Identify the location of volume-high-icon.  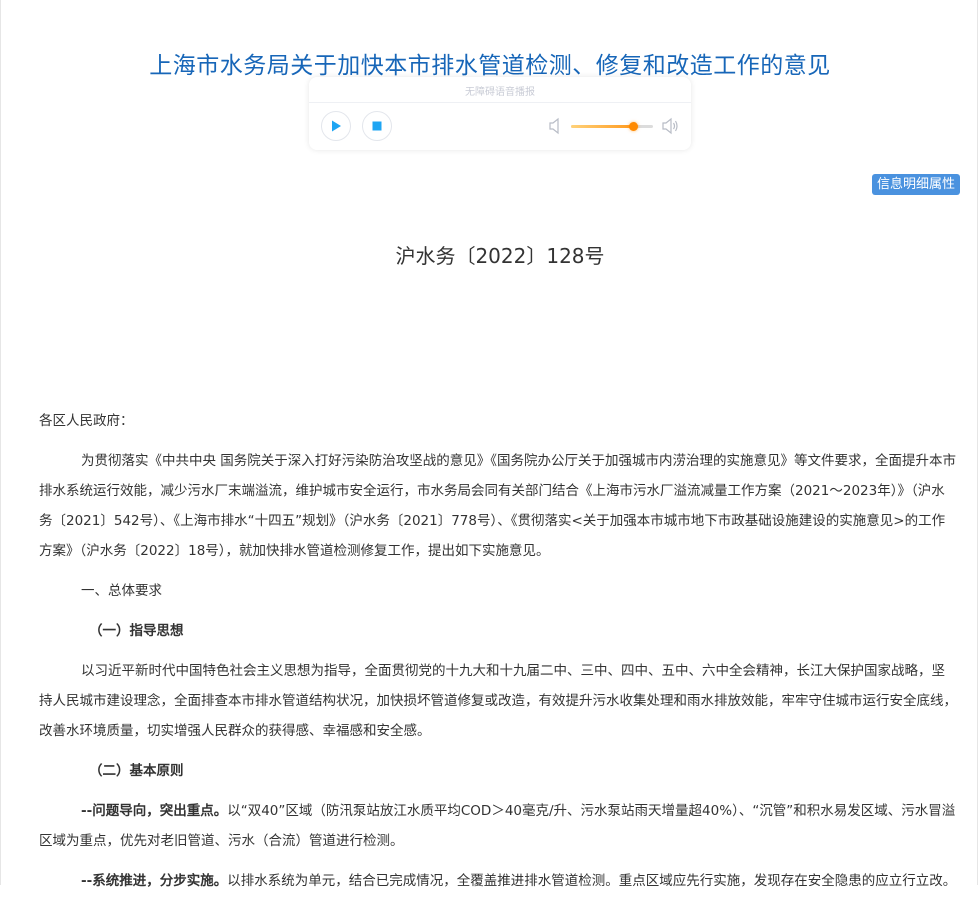
(670, 126).